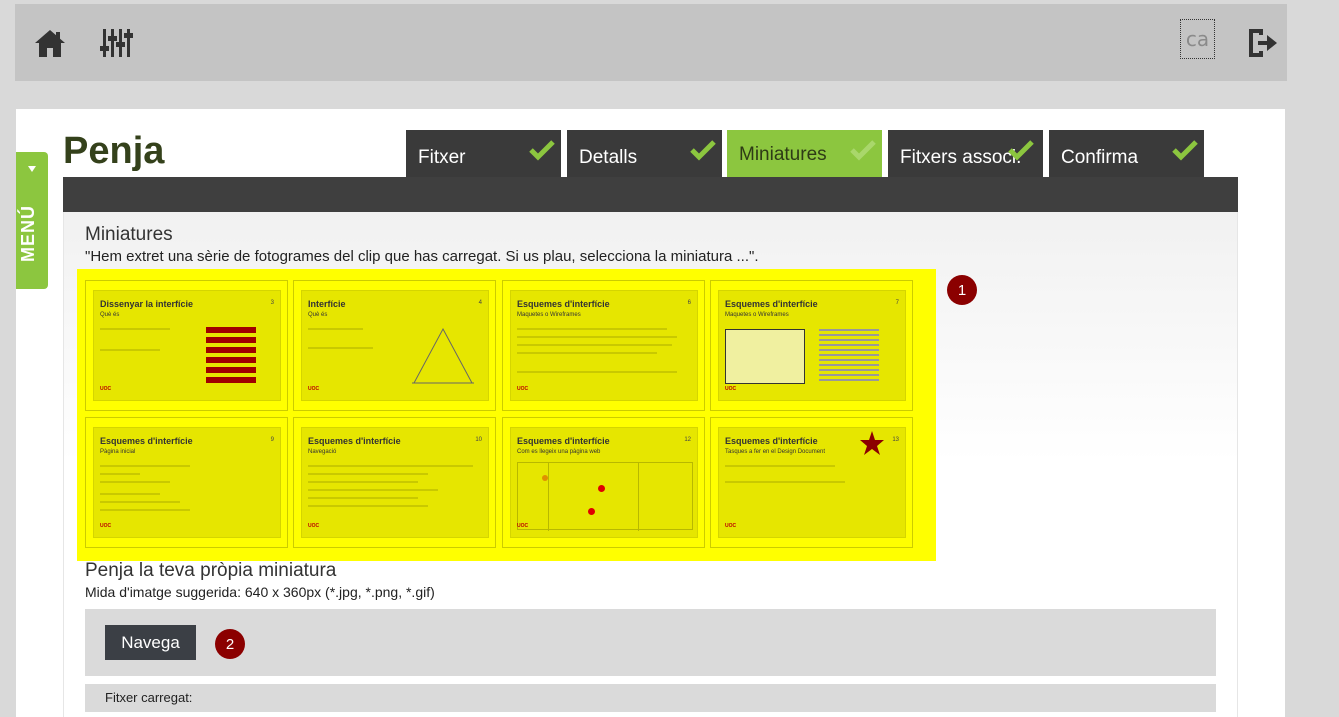 This screenshot has width=1339, height=717. Describe the element at coordinates (651, 42) in the screenshot. I see `top-bar: ca` at that location.